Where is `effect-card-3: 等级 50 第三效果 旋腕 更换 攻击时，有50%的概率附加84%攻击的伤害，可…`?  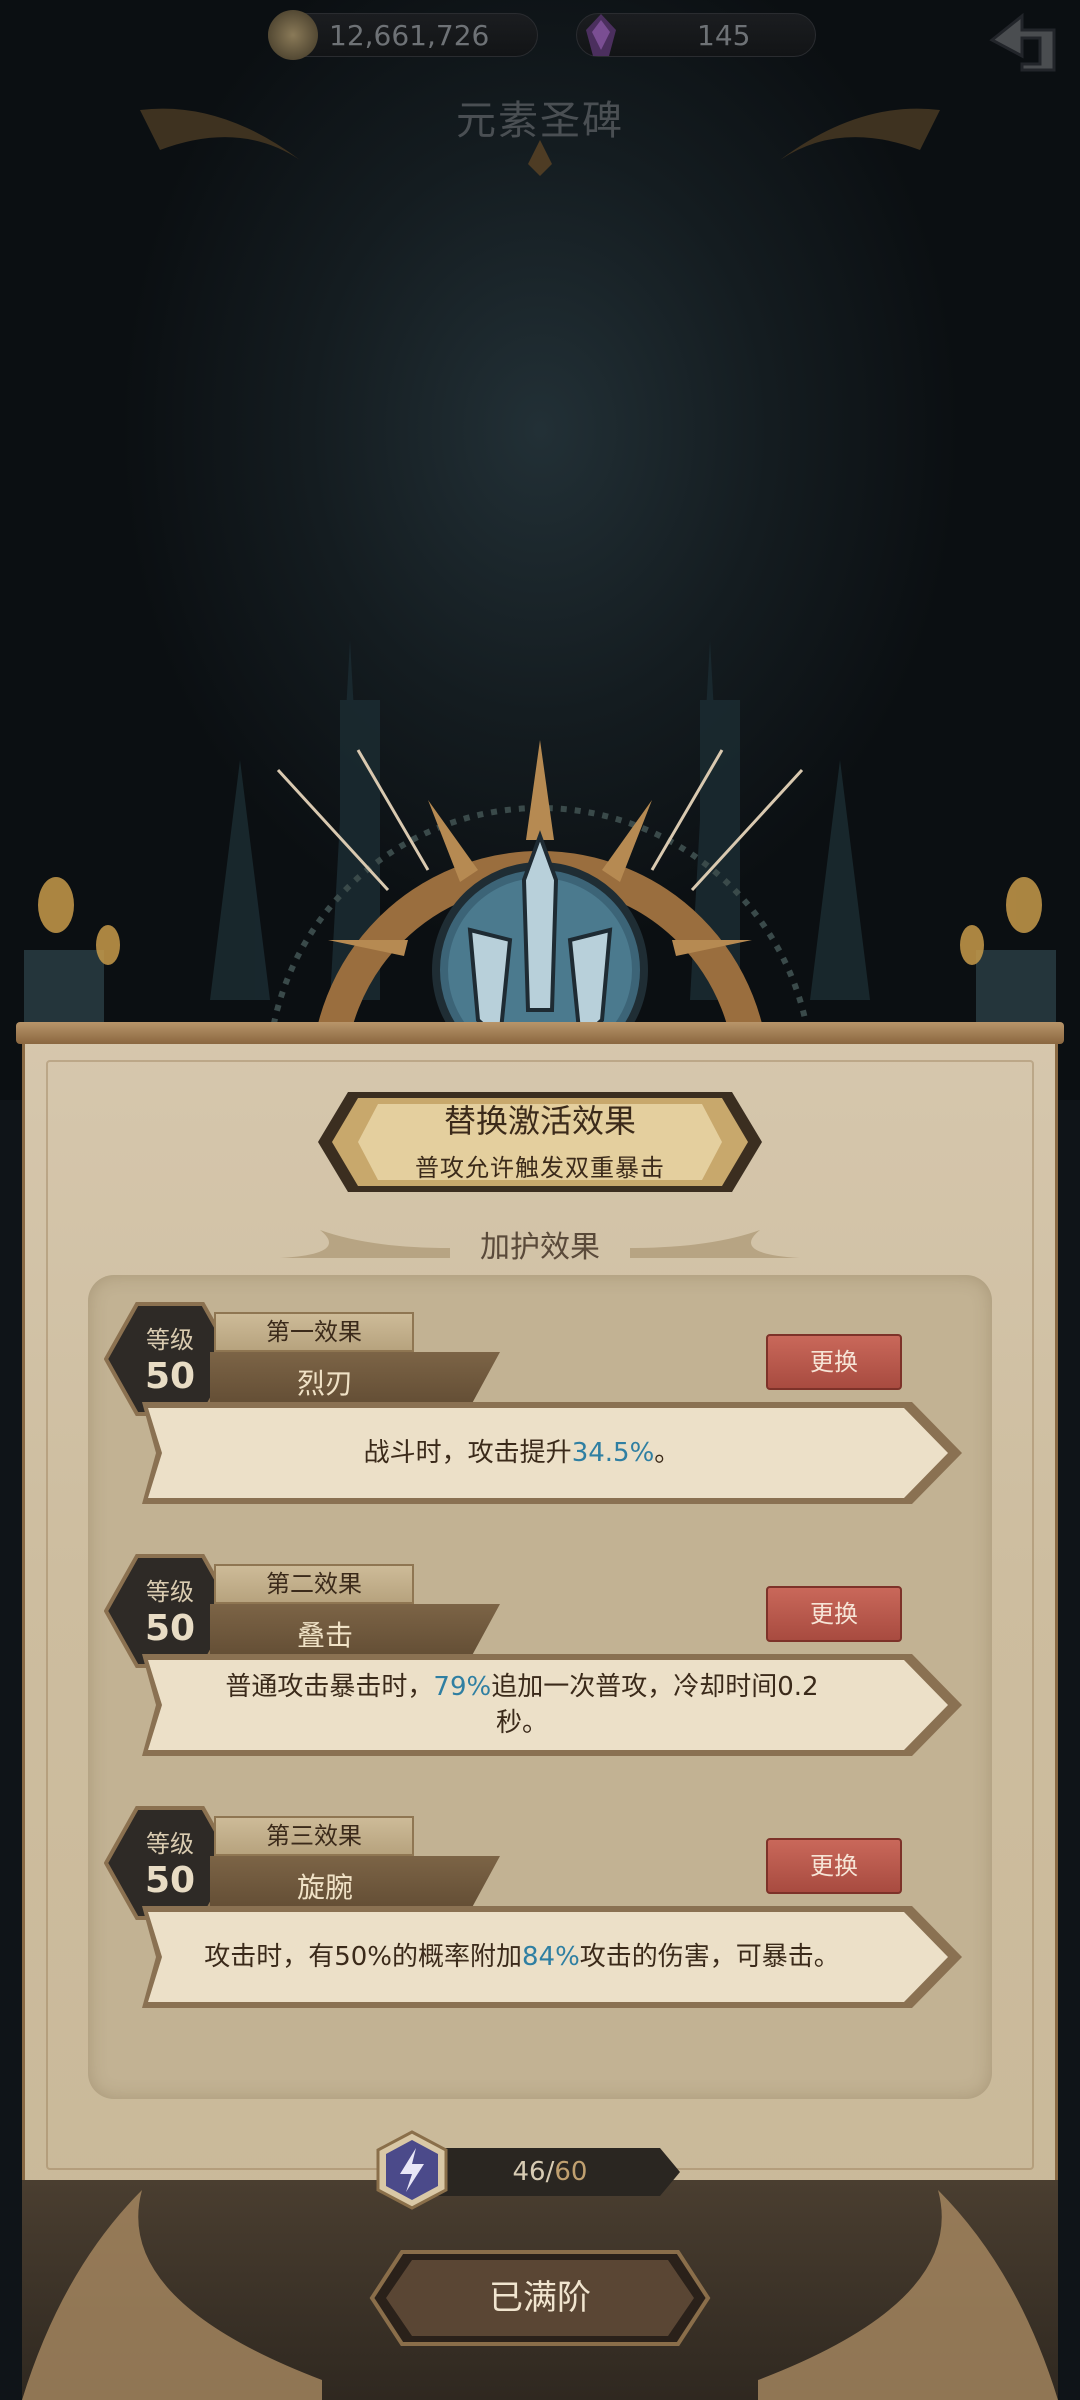
effect-card-3: 等级 50 第三效果 旋腕 更换 攻击时，有50%的概率附加84%攻击的伤害，可… is located at coordinates (539, 1924).